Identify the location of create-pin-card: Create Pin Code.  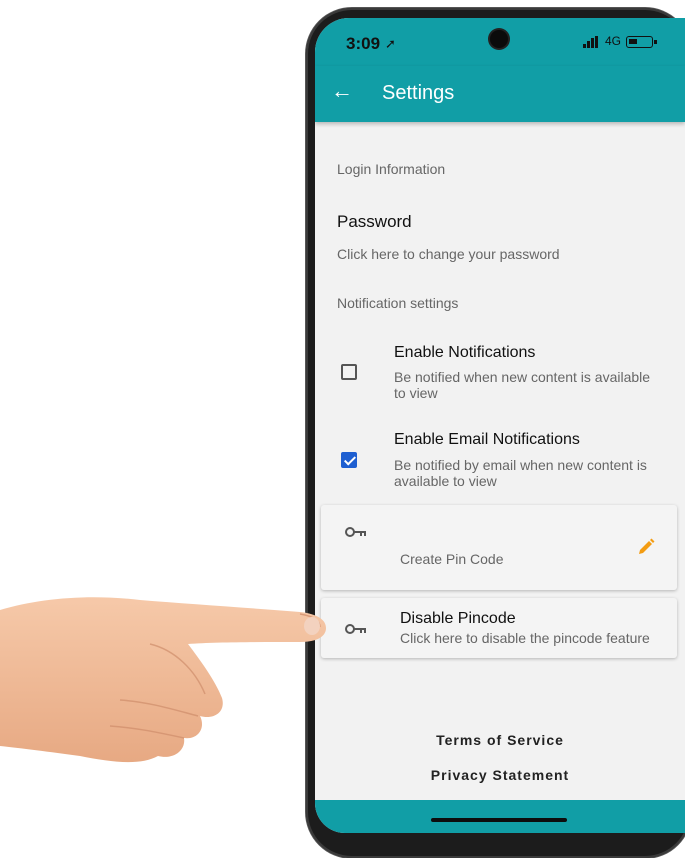
(499, 547).